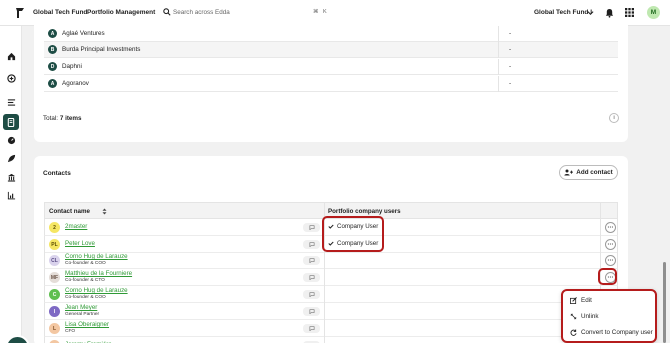 The height and width of the screenshot is (343, 670). What do you see at coordinates (569, 172) in the screenshot?
I see `add-user-icon` at bounding box center [569, 172].